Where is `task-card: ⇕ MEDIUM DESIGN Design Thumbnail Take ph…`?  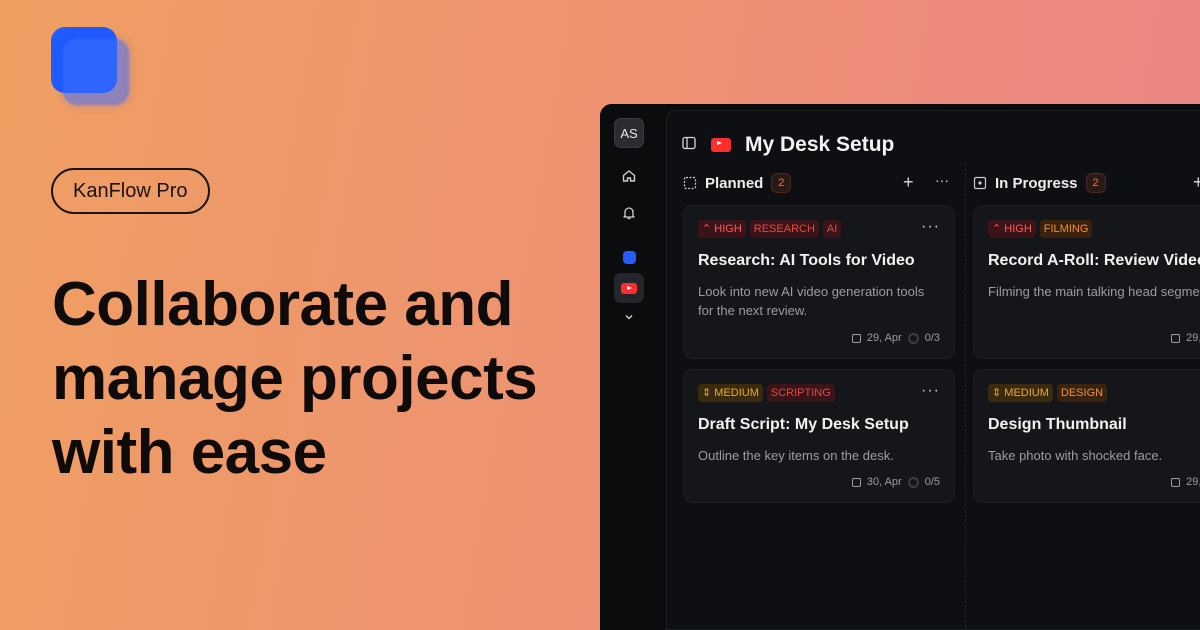
task-card: ⇕ MEDIUM DESIGN Design Thumbnail Take ph… is located at coordinates (1086, 436).